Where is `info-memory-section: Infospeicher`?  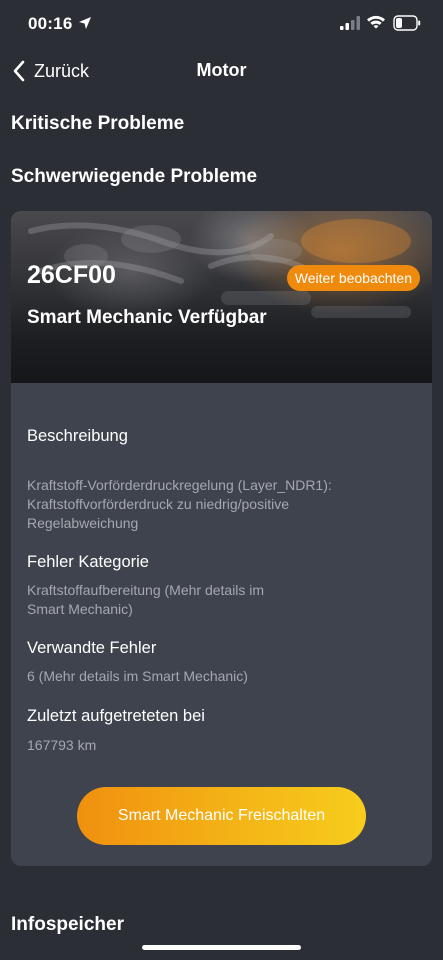 info-memory-section: Infospeicher is located at coordinates (67, 925).